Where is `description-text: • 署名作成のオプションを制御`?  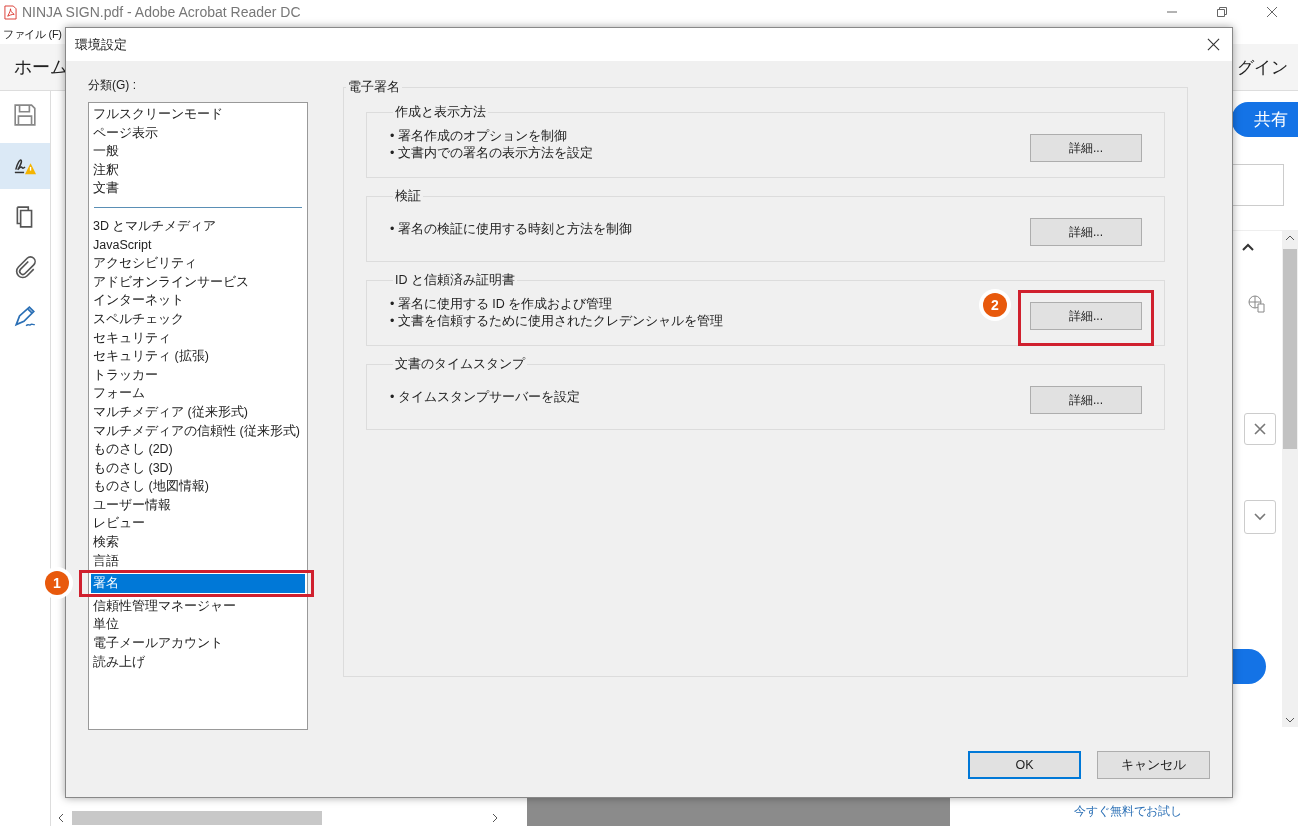
description-text: • 署名作成のオプションを制御 is located at coordinates (479, 136).